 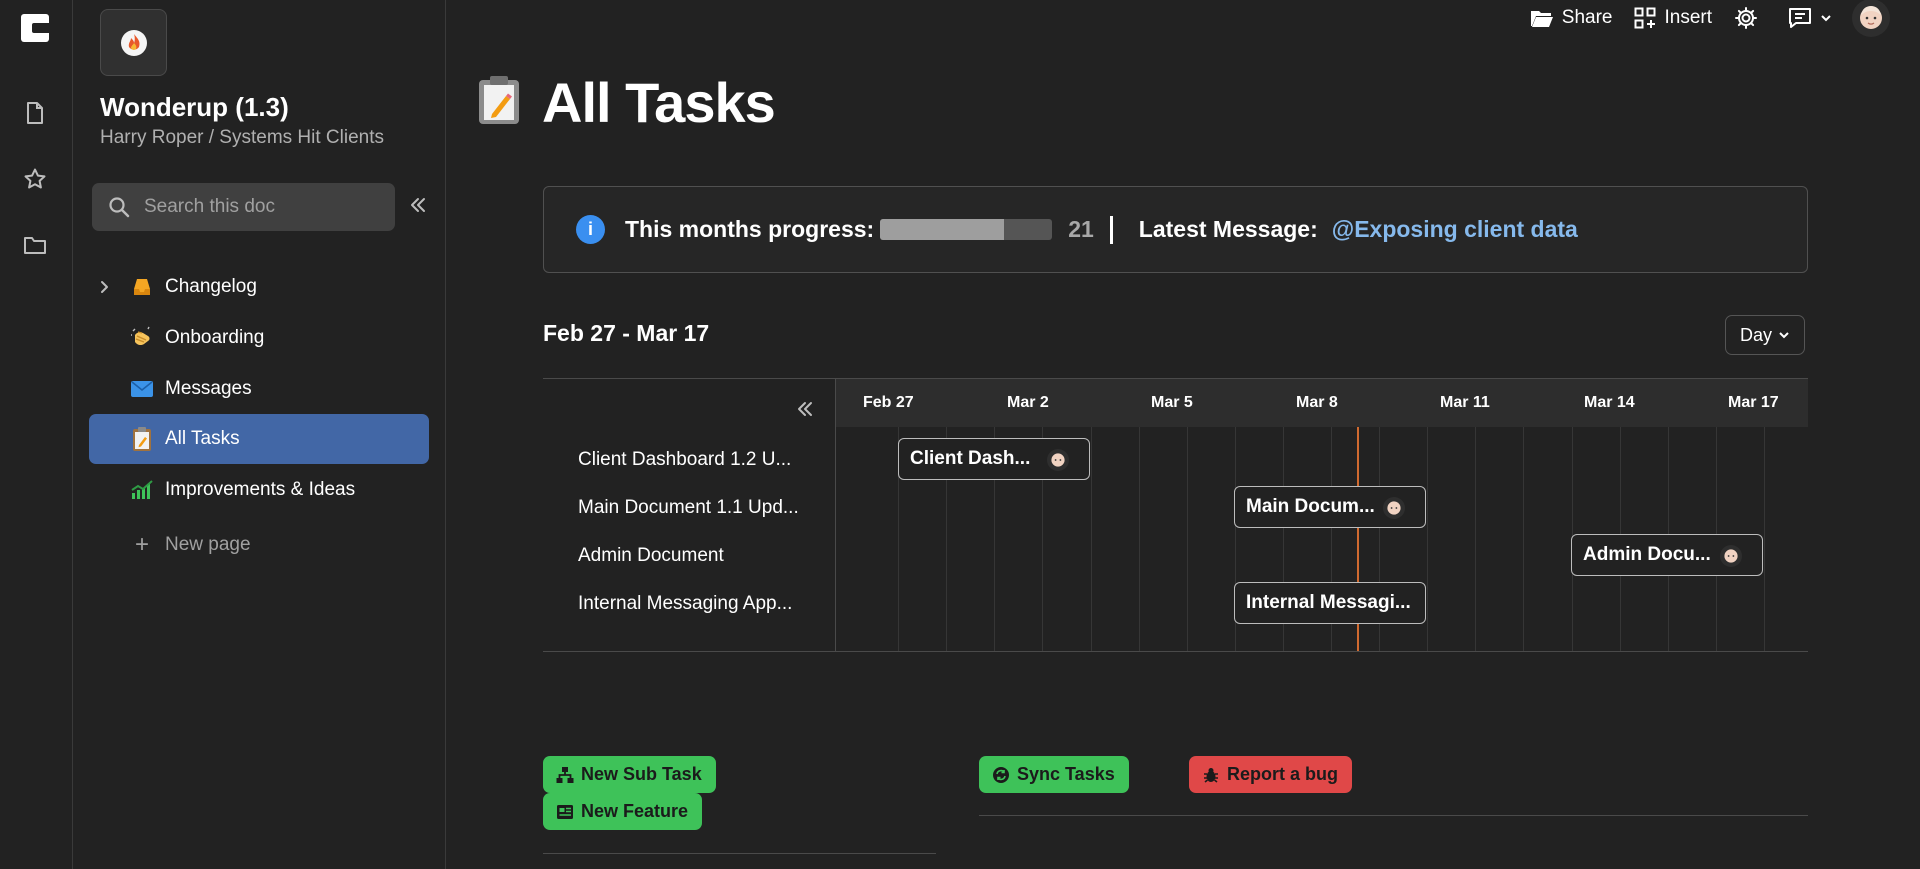 What do you see at coordinates (420, 207) in the screenshot?
I see `collapse-sidebar-icon` at bounding box center [420, 207].